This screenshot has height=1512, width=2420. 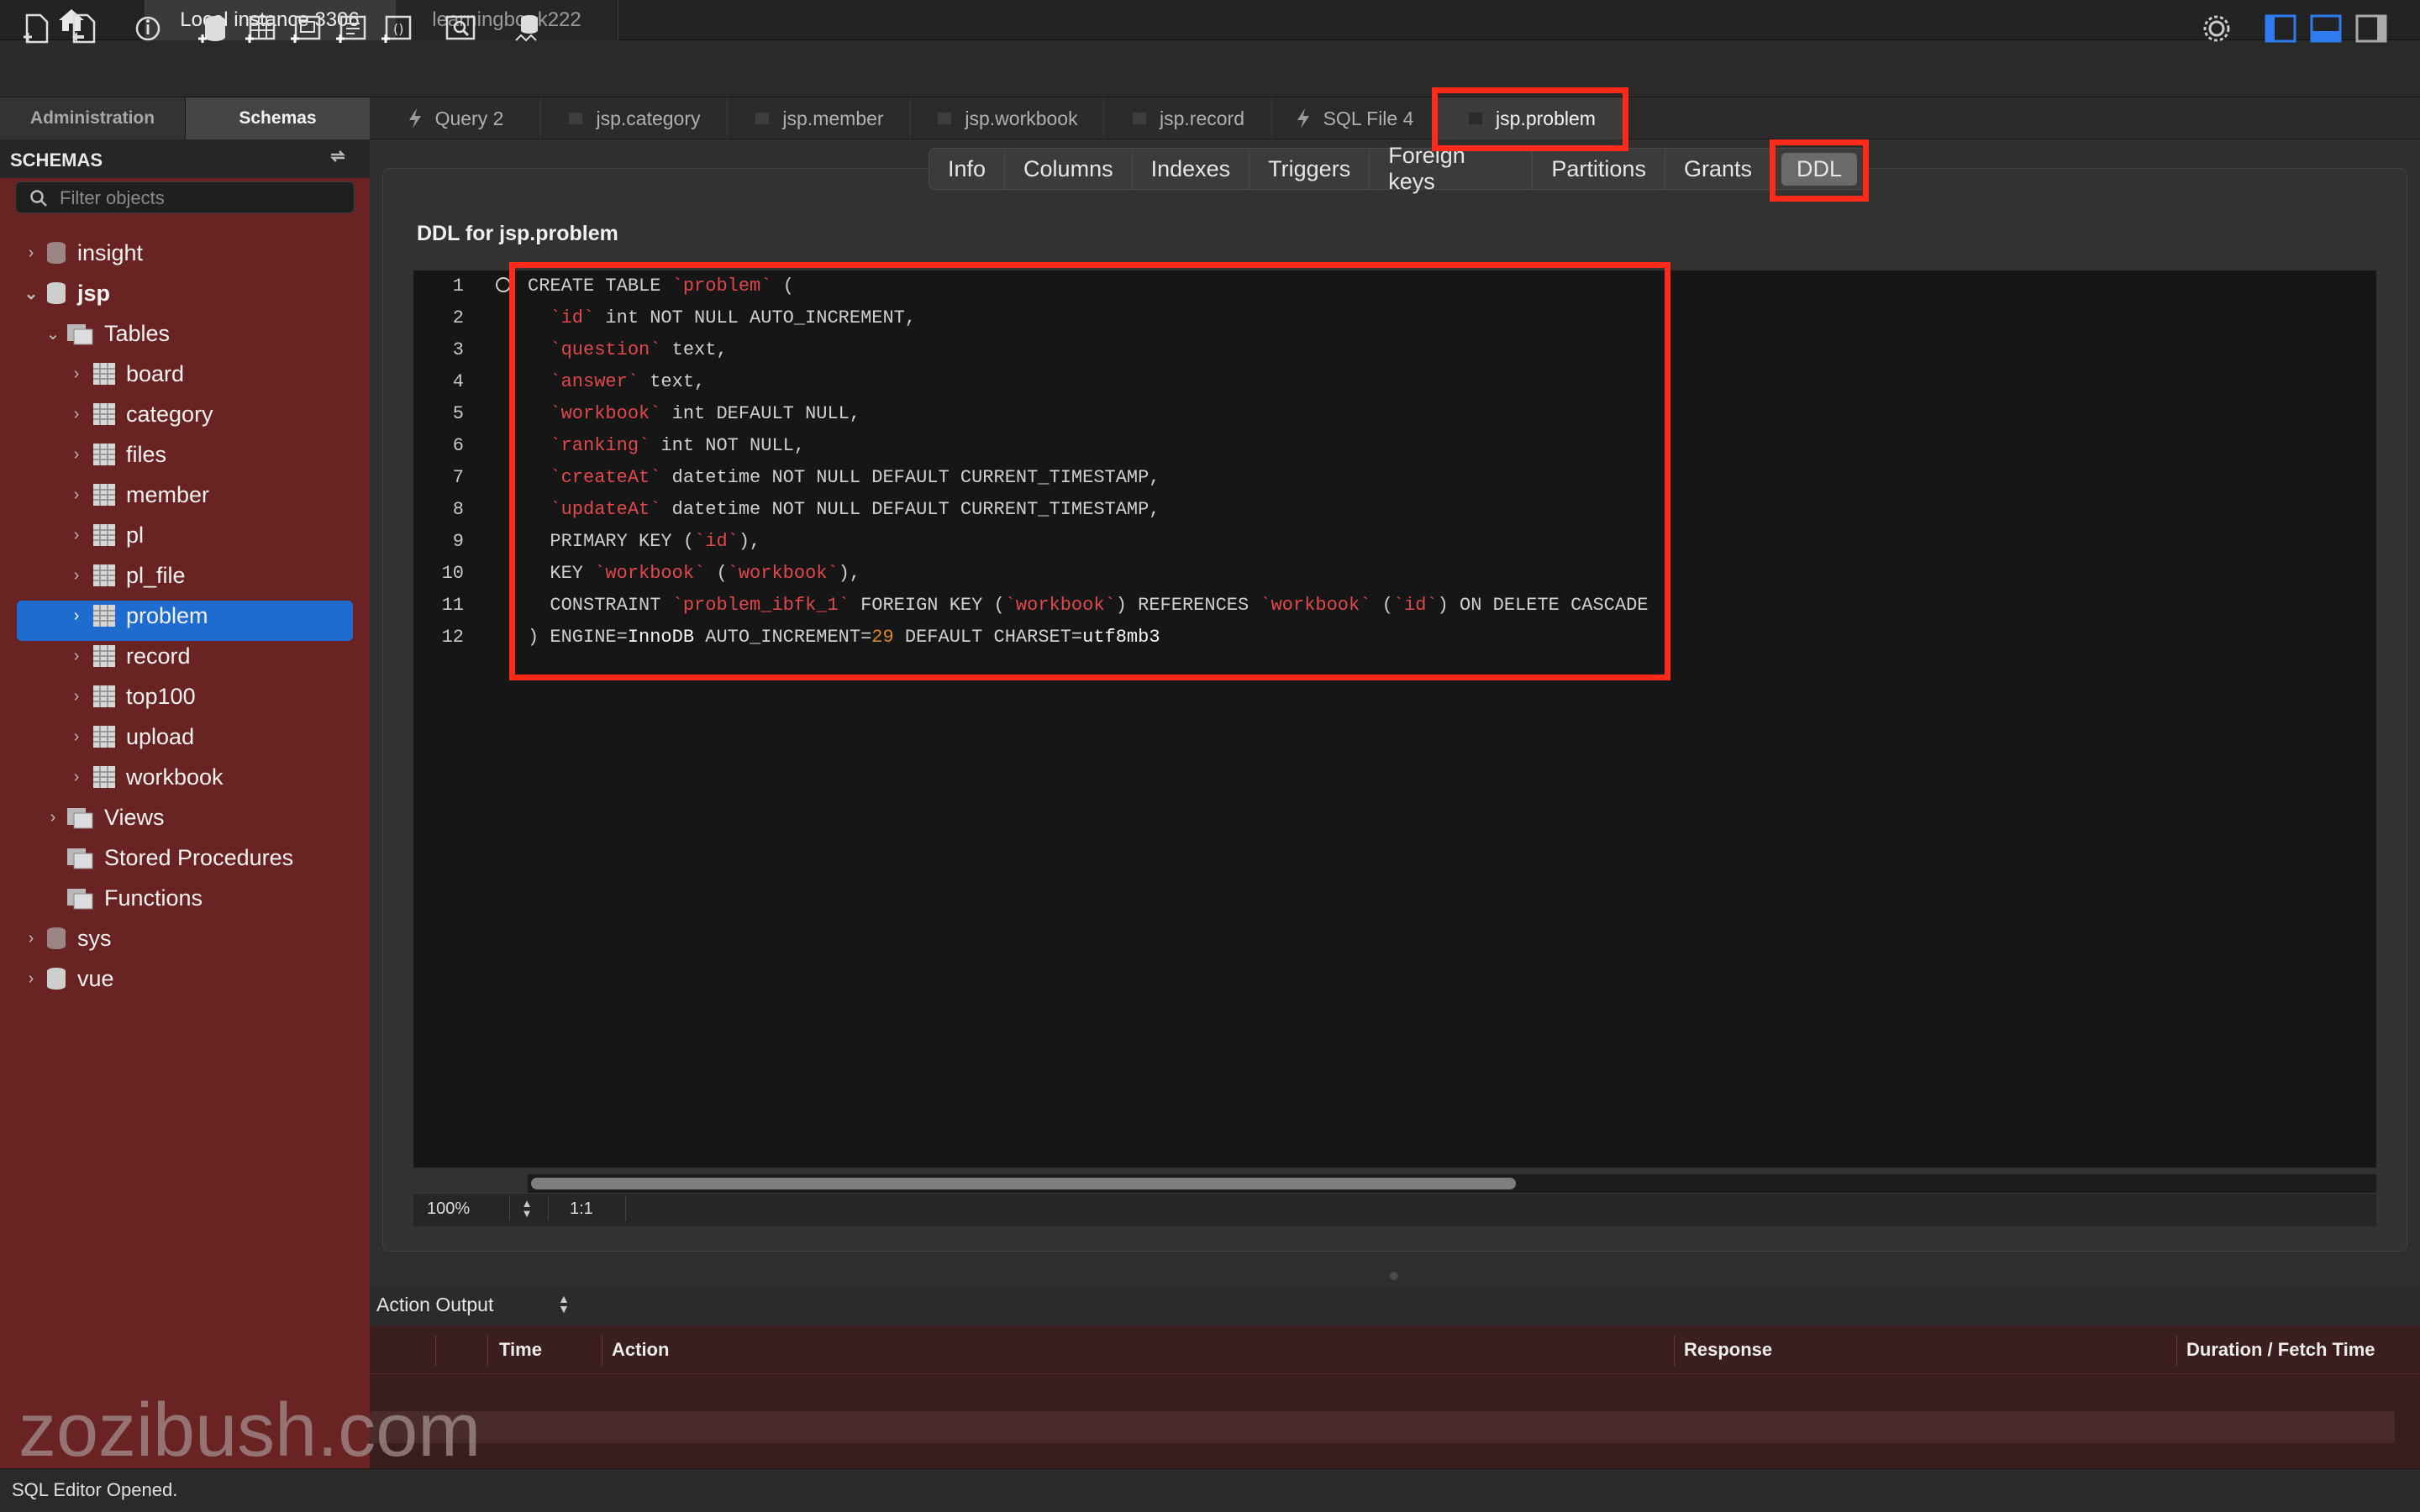 I want to click on tree-folder-stored-procedures: Stored Procedures, so click(x=168, y=857).